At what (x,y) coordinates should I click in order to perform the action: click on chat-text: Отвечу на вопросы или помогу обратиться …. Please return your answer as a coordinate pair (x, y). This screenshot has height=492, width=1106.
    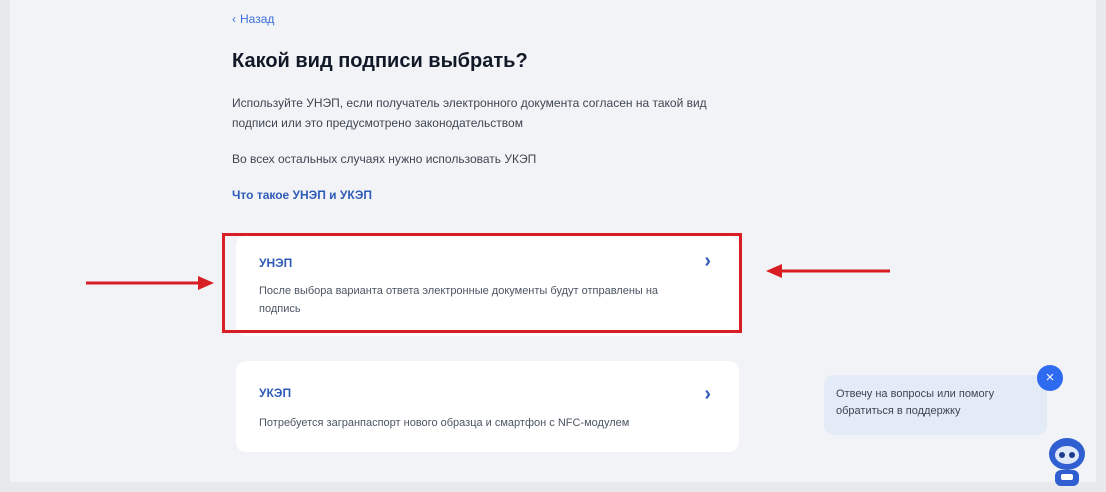
    Looking at the image, I should click on (915, 402).